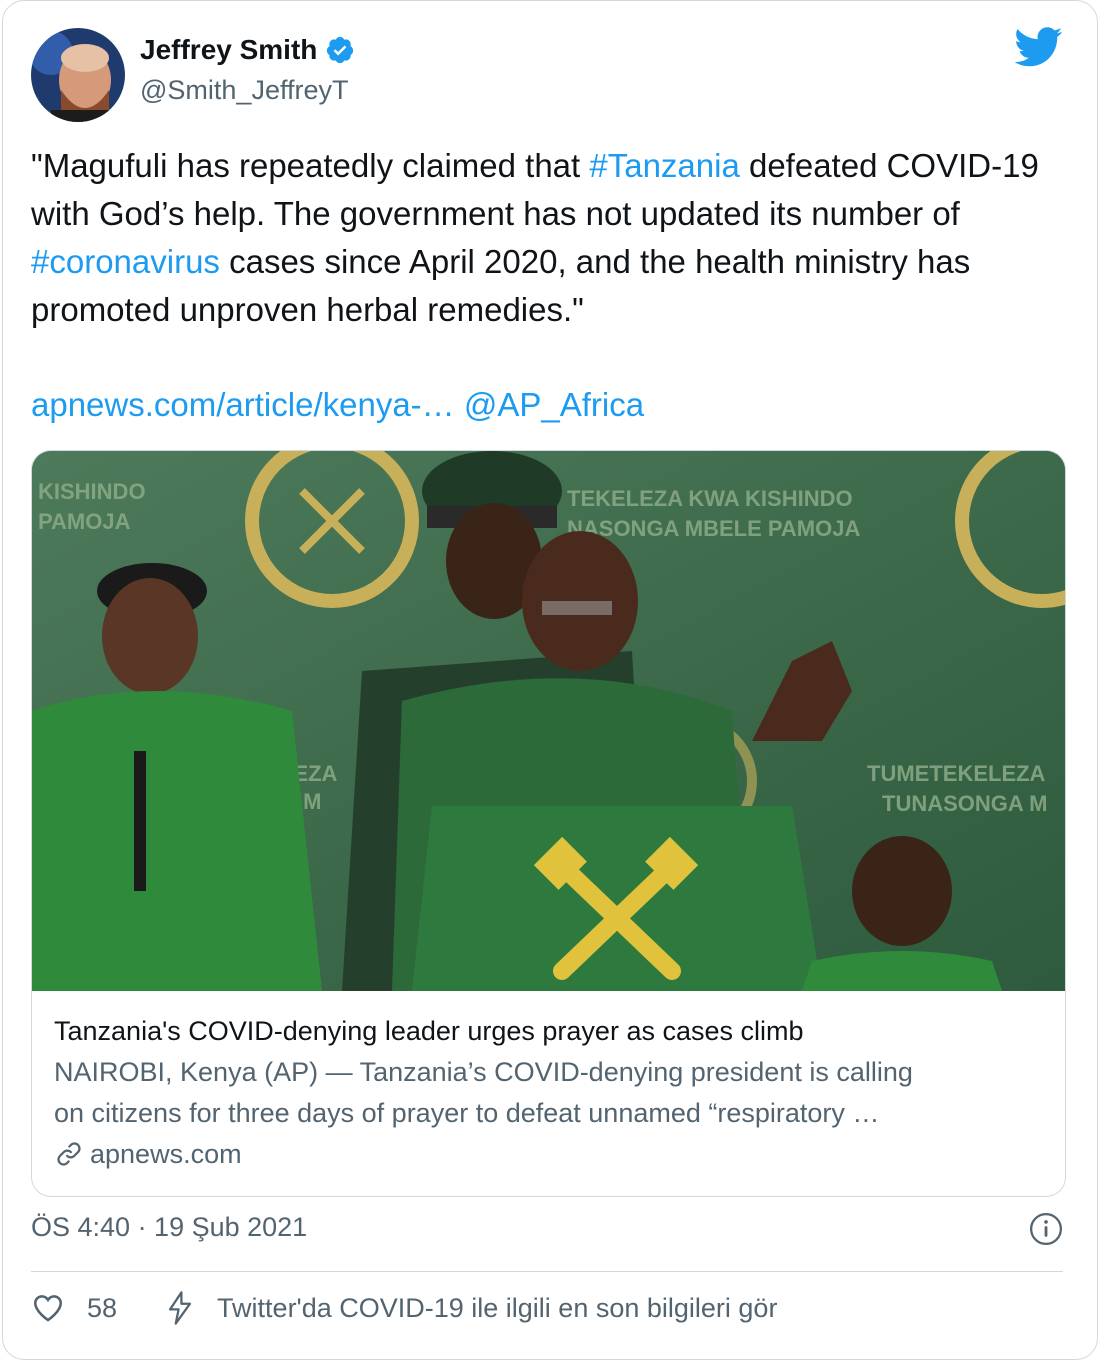  What do you see at coordinates (1039, 47) in the screenshot?
I see `twitter-bird-icon` at bounding box center [1039, 47].